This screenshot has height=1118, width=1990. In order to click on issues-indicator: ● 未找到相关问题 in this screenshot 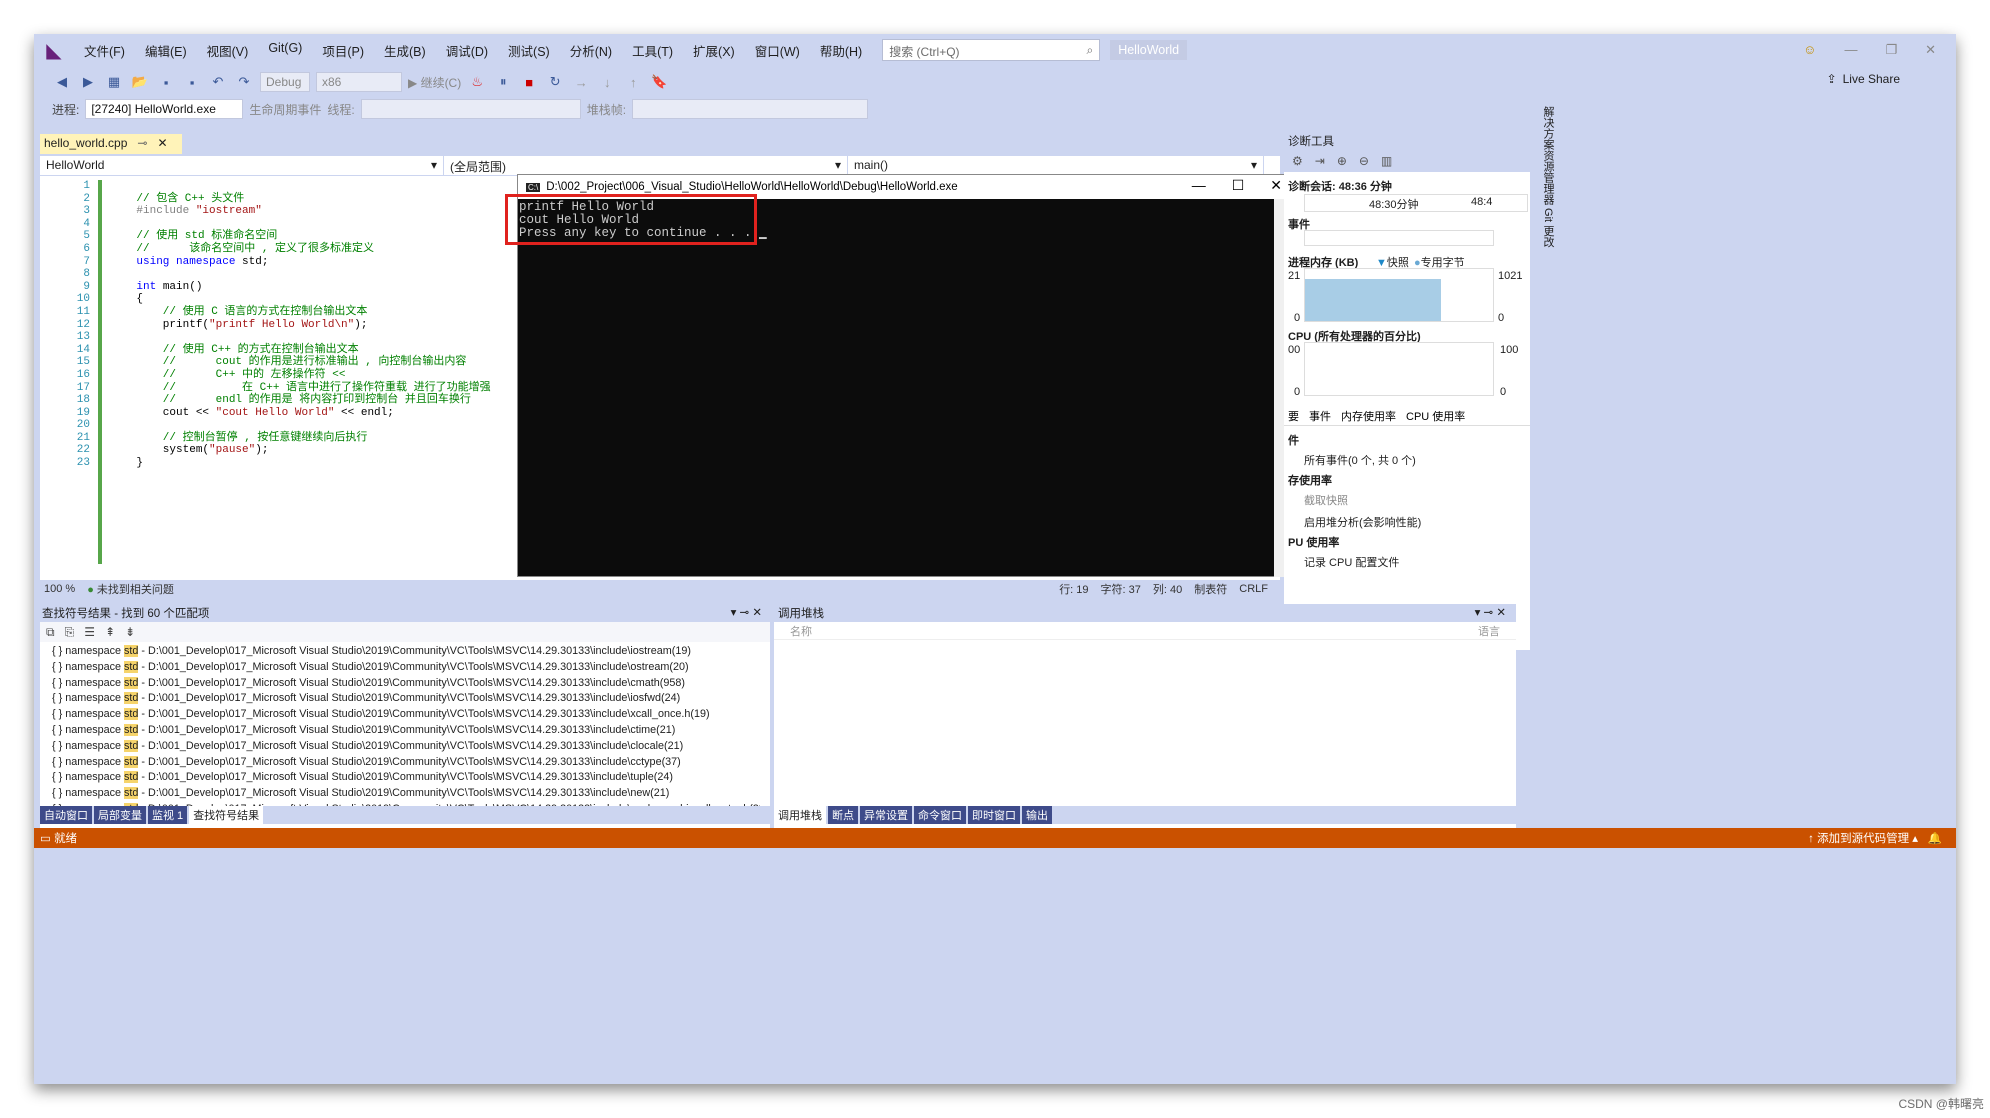, I will do `click(130, 589)`.